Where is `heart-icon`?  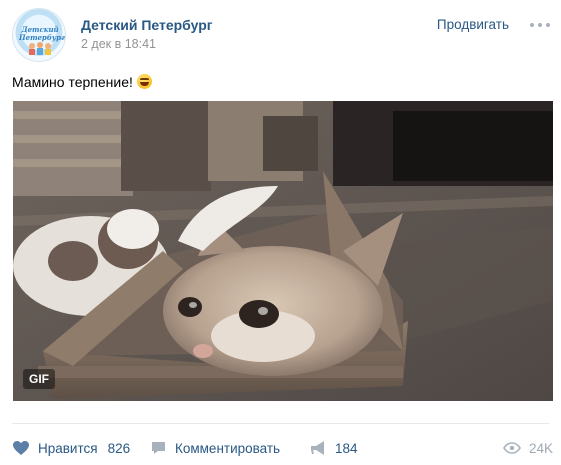 heart-icon is located at coordinates (21, 448).